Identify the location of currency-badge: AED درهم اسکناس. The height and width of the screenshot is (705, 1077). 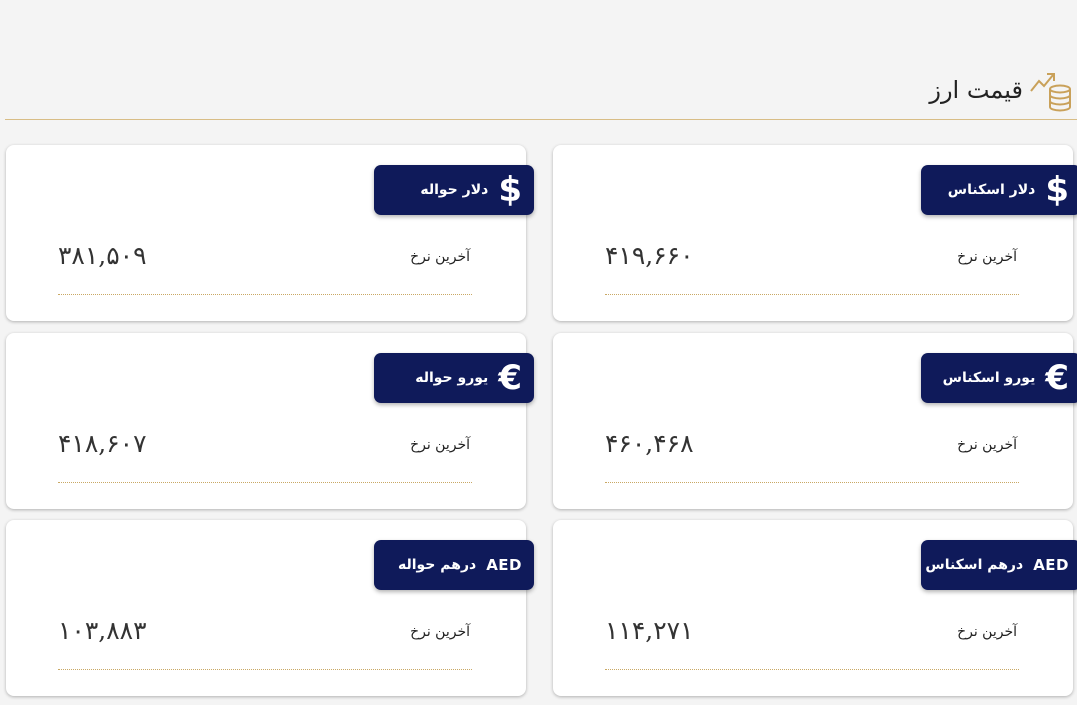
(999, 565).